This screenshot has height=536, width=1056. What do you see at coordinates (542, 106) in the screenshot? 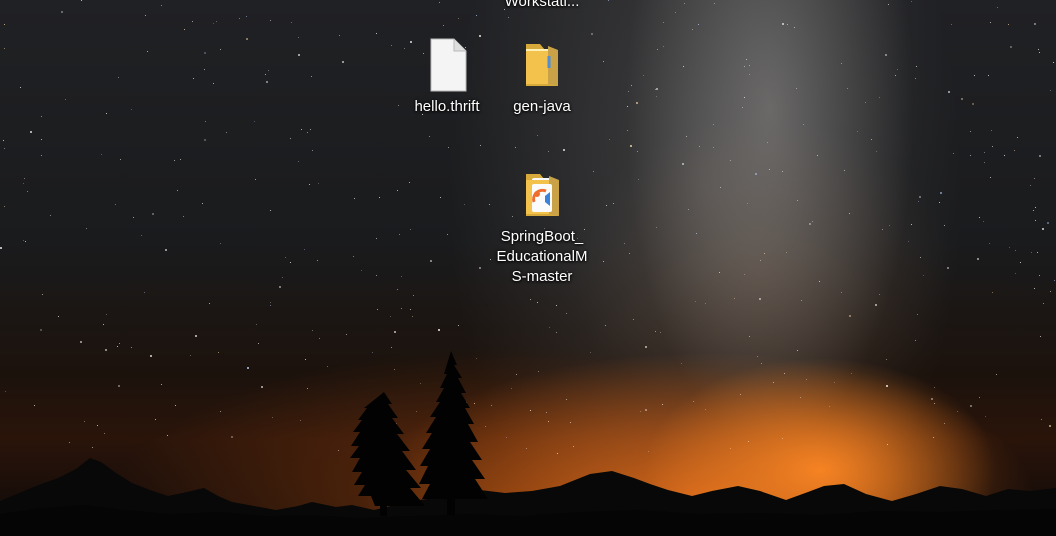
I see `gen-java-label: gen-java` at bounding box center [542, 106].